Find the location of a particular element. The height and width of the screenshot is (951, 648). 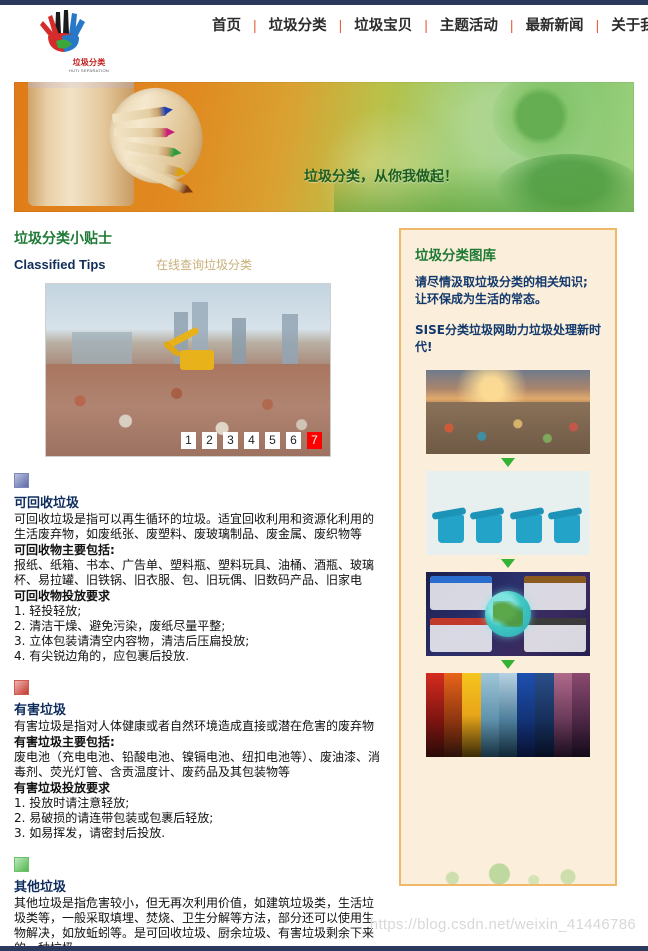

category-rule-item: 3. 如易挥发，请密封后投放. is located at coordinates (90, 833).